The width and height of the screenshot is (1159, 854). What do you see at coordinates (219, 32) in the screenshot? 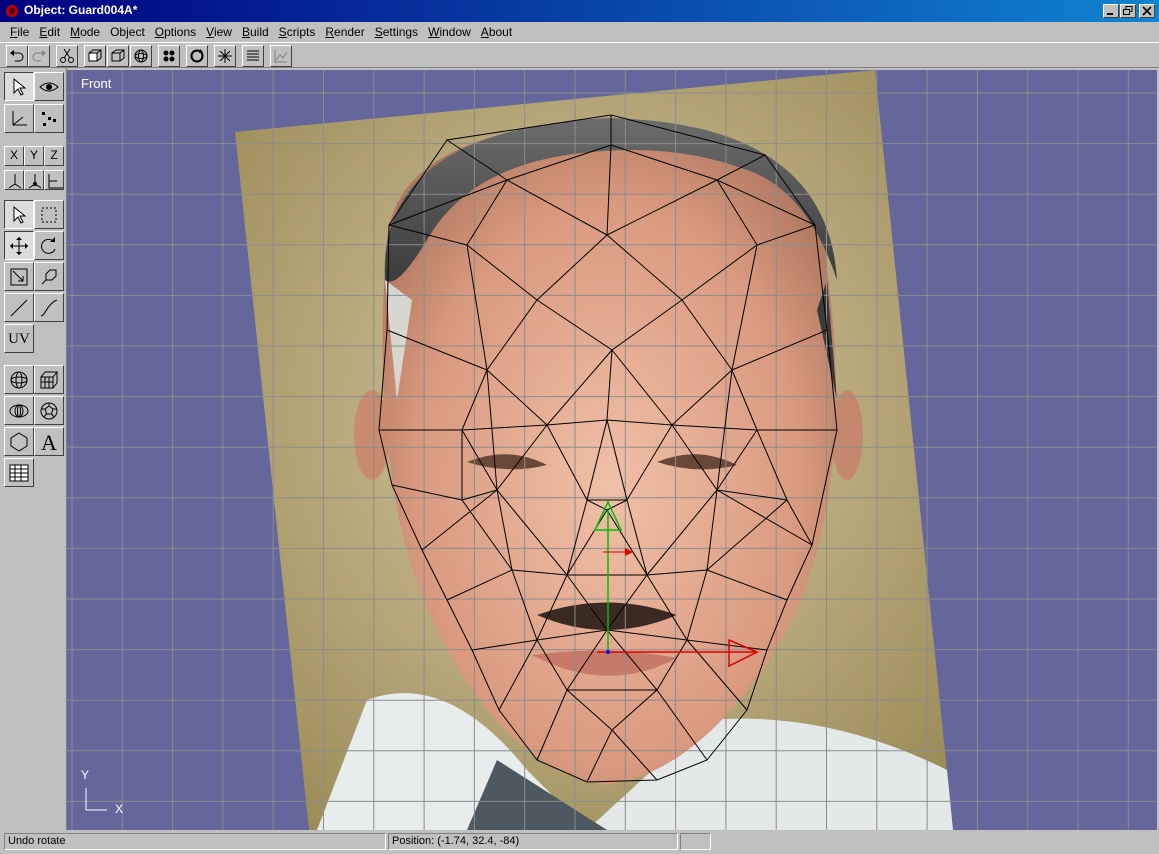
I see `menu-view: View` at bounding box center [219, 32].